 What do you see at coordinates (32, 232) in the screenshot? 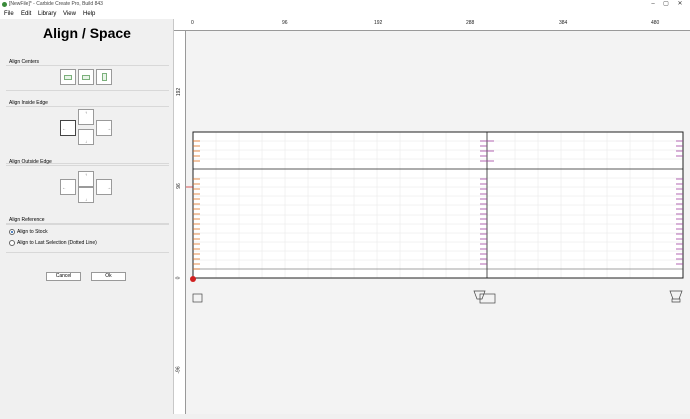
I see `align-to-stock-label: Align to Stock` at bounding box center [32, 232].